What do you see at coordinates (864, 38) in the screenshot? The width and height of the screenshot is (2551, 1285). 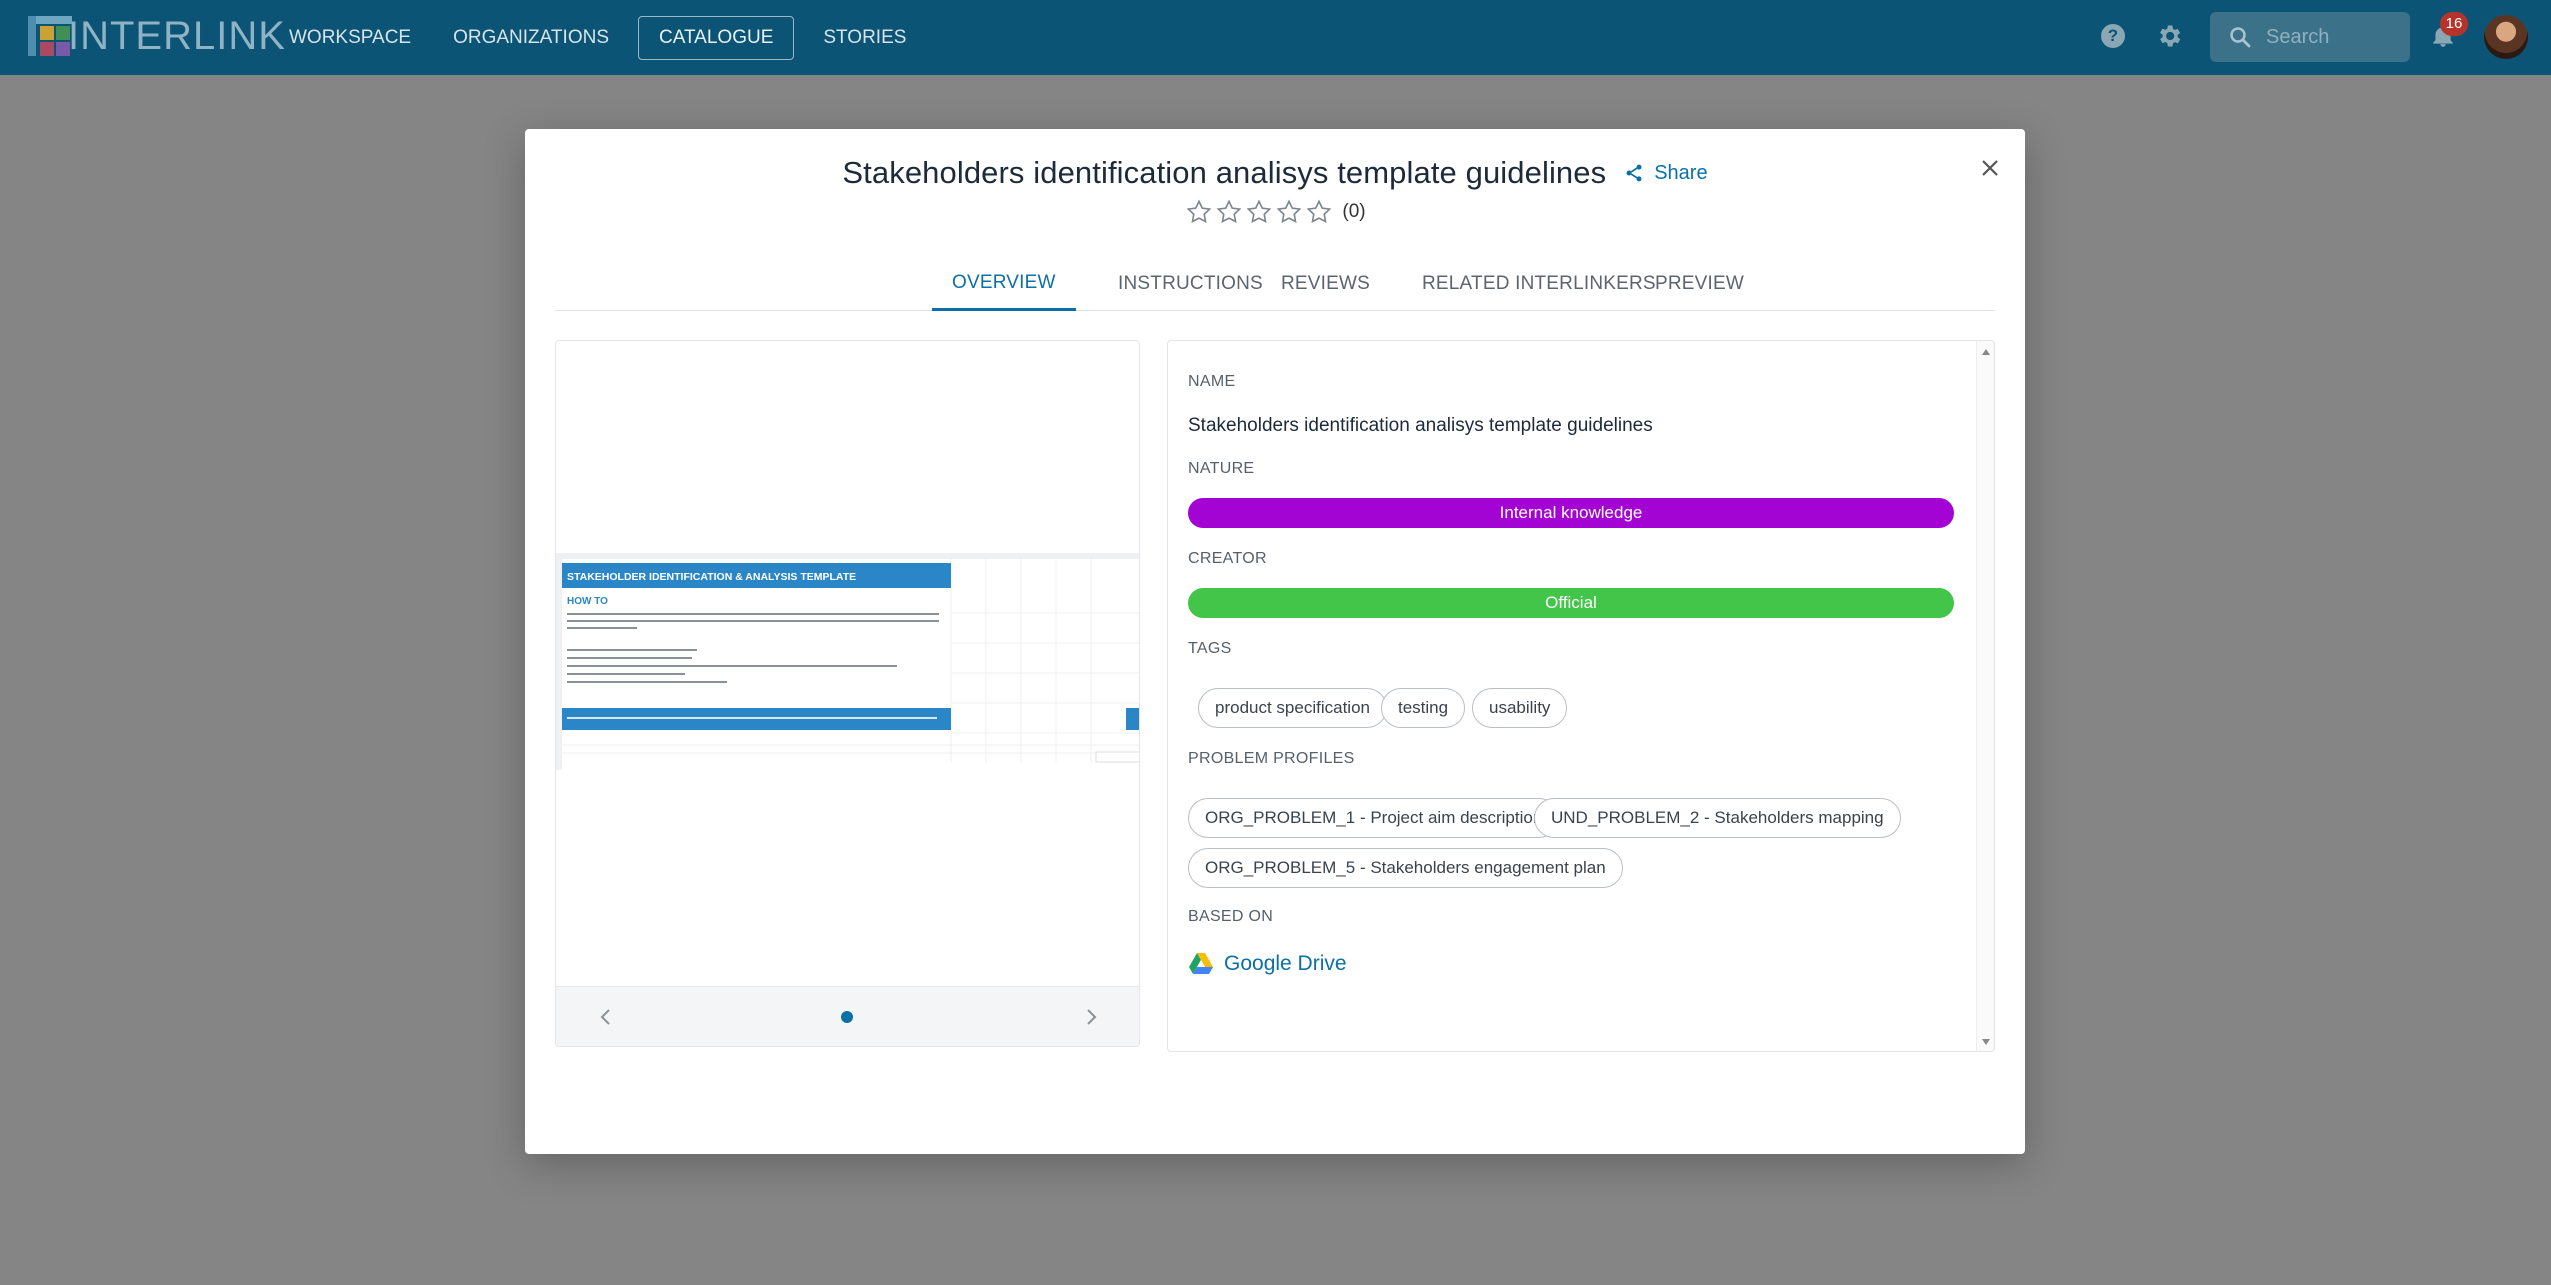 I see `nav-stories: STORIES` at bounding box center [864, 38].